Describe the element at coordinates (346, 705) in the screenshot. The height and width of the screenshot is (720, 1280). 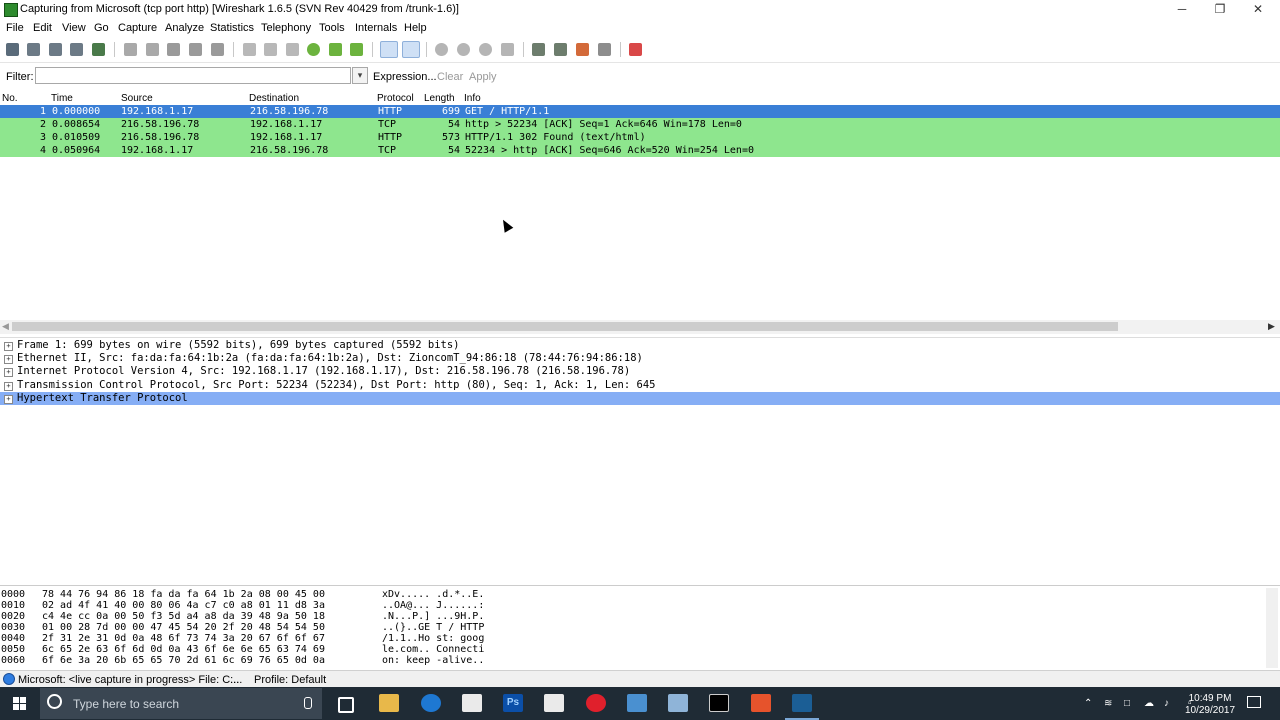
I see `task-view-icon` at that location.